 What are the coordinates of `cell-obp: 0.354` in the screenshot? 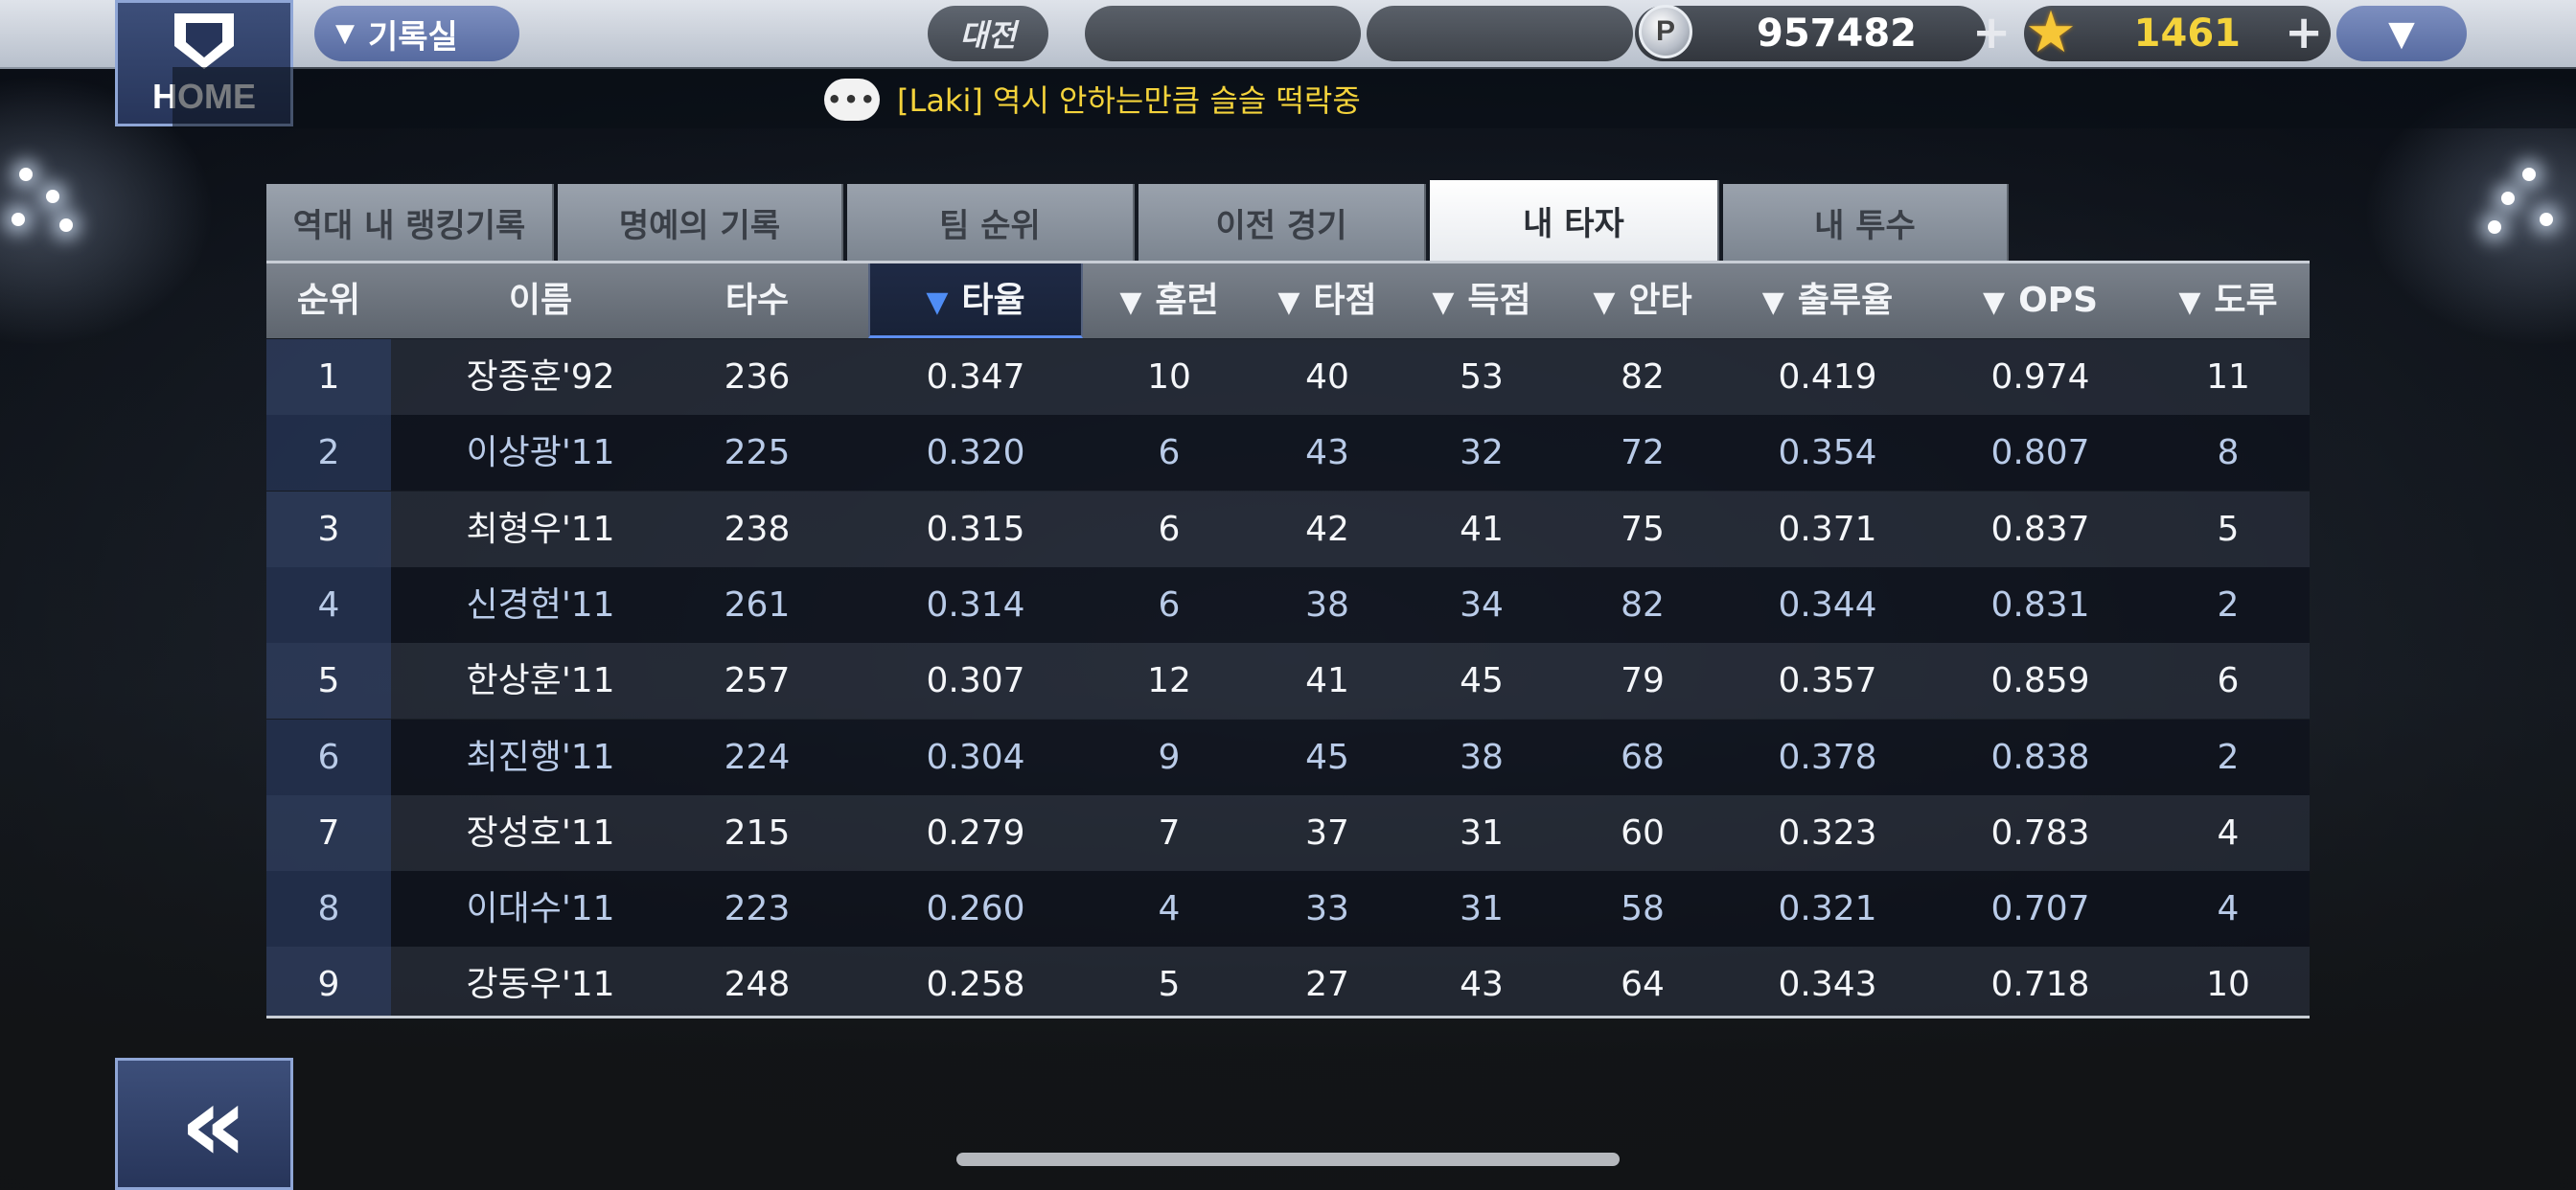 It's located at (1828, 453).